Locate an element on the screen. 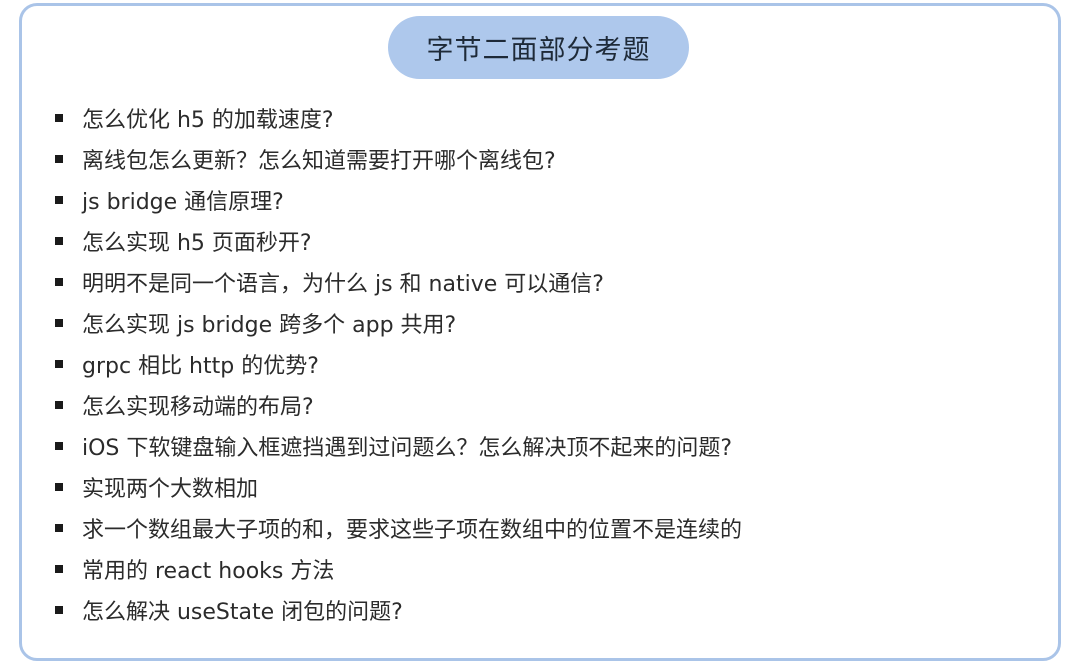 This screenshot has width=1080, height=665. list-item: 求一个数组最大子项的和，要求这些子项在数组中的位置不是连续的 is located at coordinates (550, 527).